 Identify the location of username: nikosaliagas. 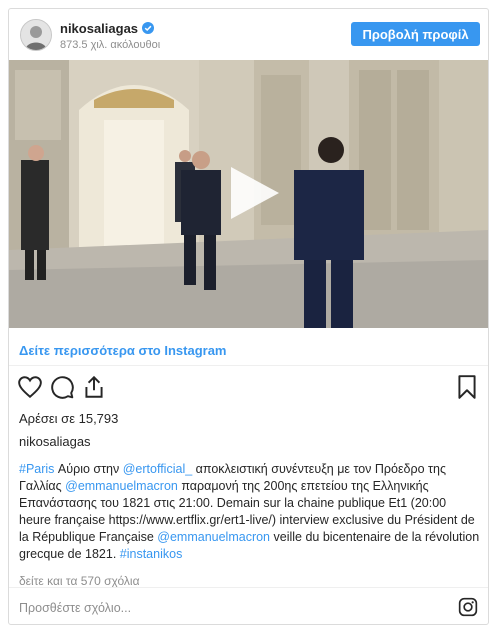
(107, 28).